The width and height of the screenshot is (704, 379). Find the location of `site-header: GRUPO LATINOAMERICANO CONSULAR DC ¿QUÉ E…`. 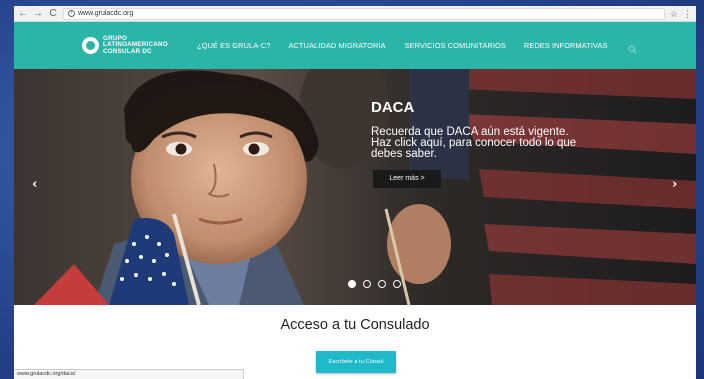

site-header: GRUPO LATINOAMERICANO CONSULAR DC ¿QUÉ E… is located at coordinates (355, 45).